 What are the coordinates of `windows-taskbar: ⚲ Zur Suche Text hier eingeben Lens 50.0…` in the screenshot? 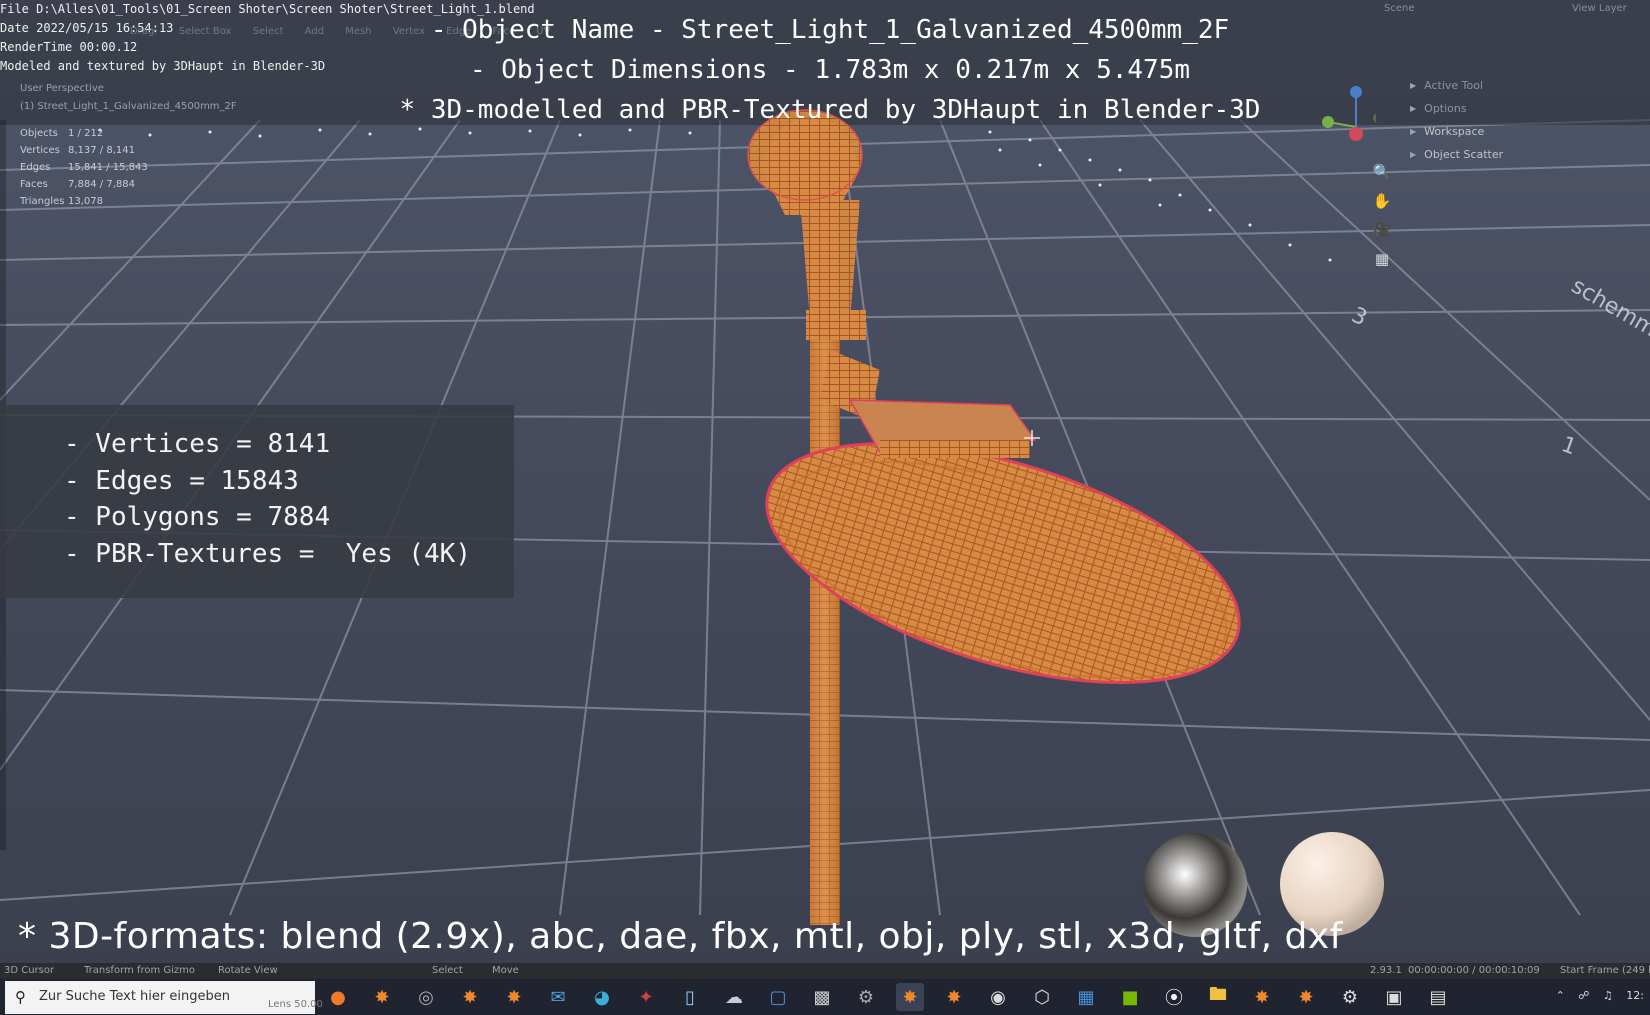 It's located at (825, 997).